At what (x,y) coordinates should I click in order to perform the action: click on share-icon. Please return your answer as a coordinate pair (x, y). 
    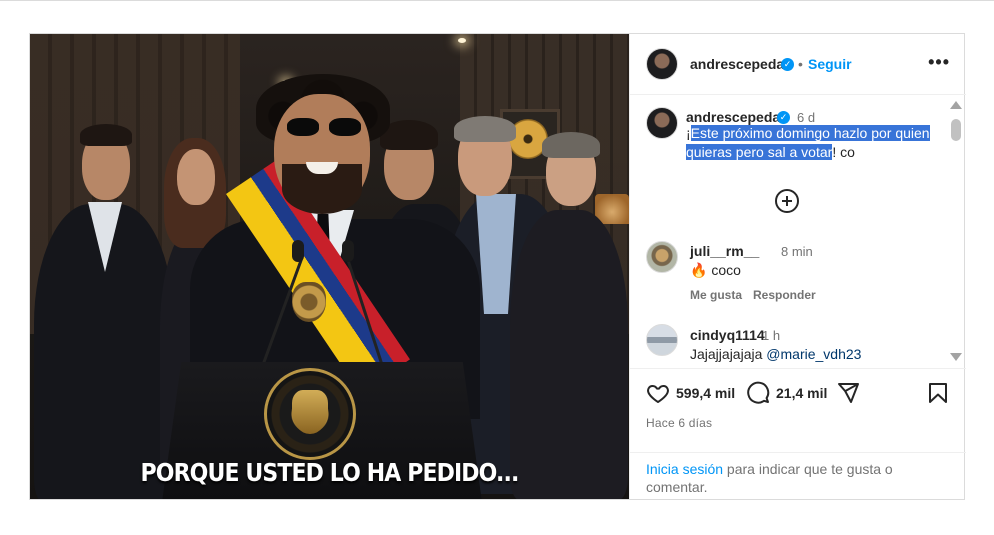
    Looking at the image, I should click on (848, 393).